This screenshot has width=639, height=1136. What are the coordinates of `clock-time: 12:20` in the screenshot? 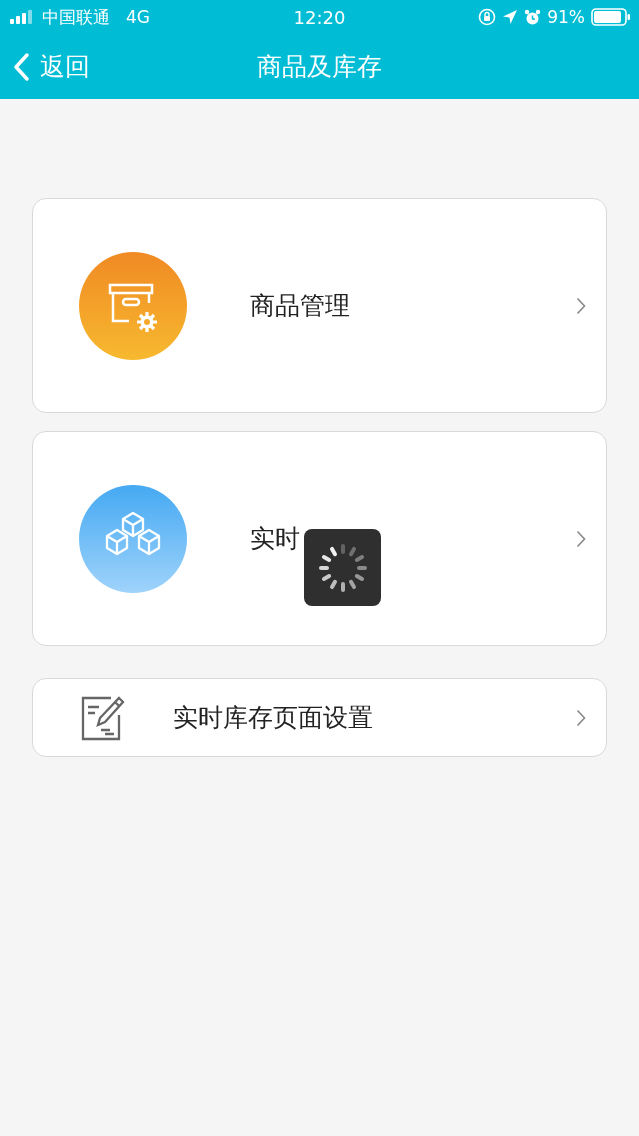 It's located at (319, 17).